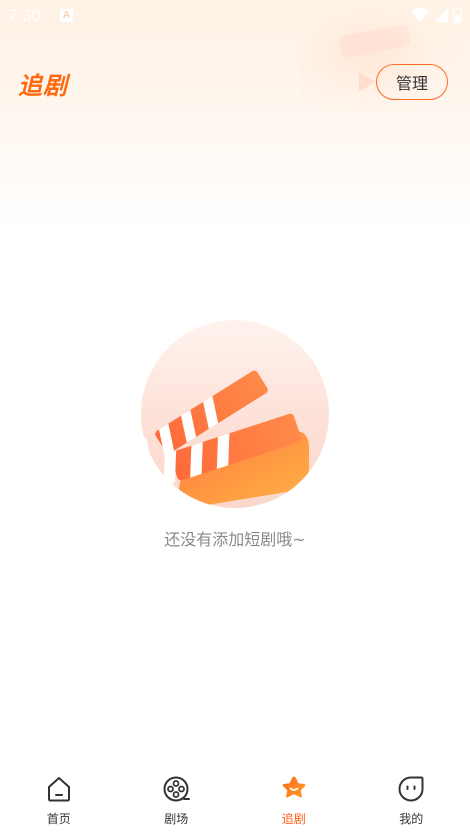 Image resolution: width=470 pixels, height=835 pixels. I want to click on empty-state-message: 还没有添加短剧哦~, so click(235, 539).